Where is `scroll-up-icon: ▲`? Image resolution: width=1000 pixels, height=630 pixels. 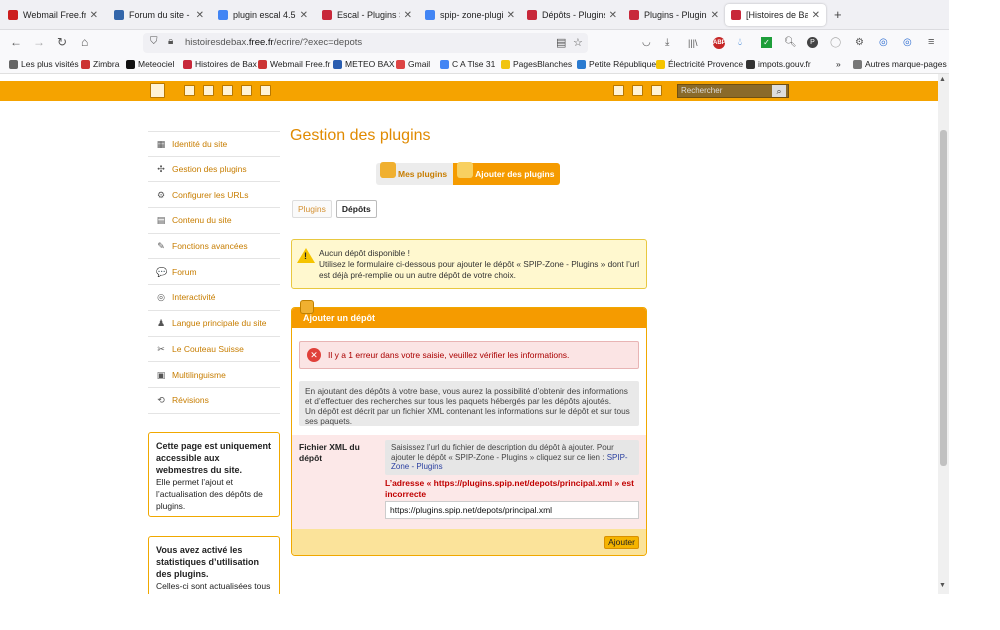 scroll-up-icon: ▲ is located at coordinates (942, 79).